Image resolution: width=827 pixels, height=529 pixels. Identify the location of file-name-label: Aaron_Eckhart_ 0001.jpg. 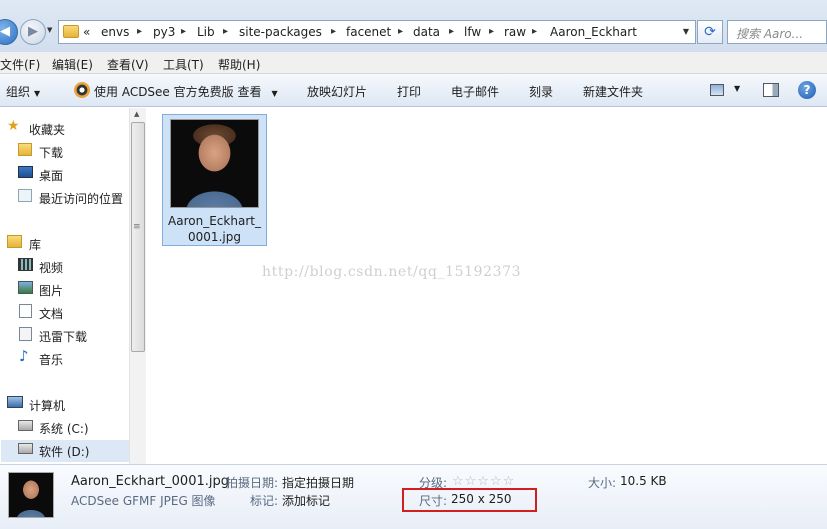
(214, 229).